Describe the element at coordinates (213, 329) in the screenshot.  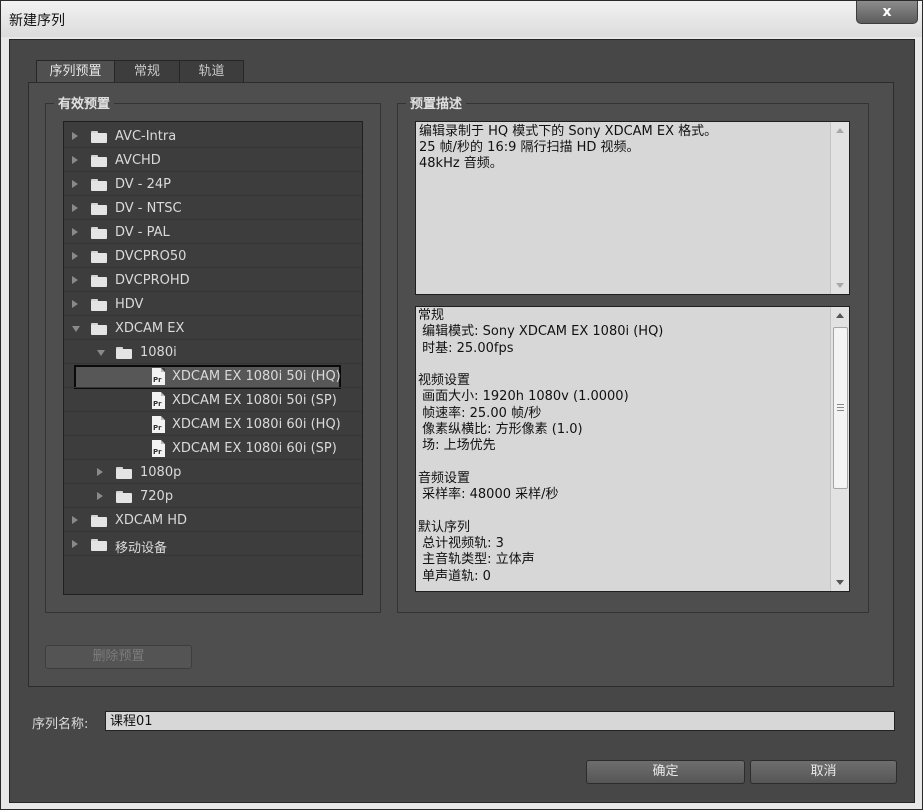
I see `tree-folder-item: XDCAM EX` at that location.